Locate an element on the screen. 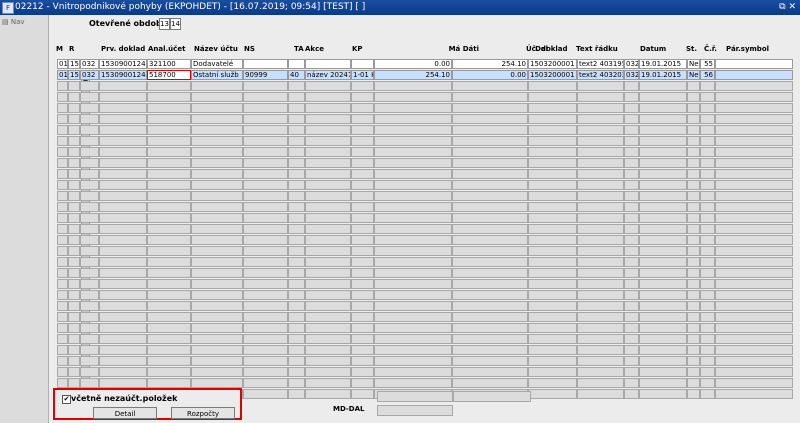 The height and width of the screenshot is (423, 800). table-cell: 40 is located at coordinates (296, 75).